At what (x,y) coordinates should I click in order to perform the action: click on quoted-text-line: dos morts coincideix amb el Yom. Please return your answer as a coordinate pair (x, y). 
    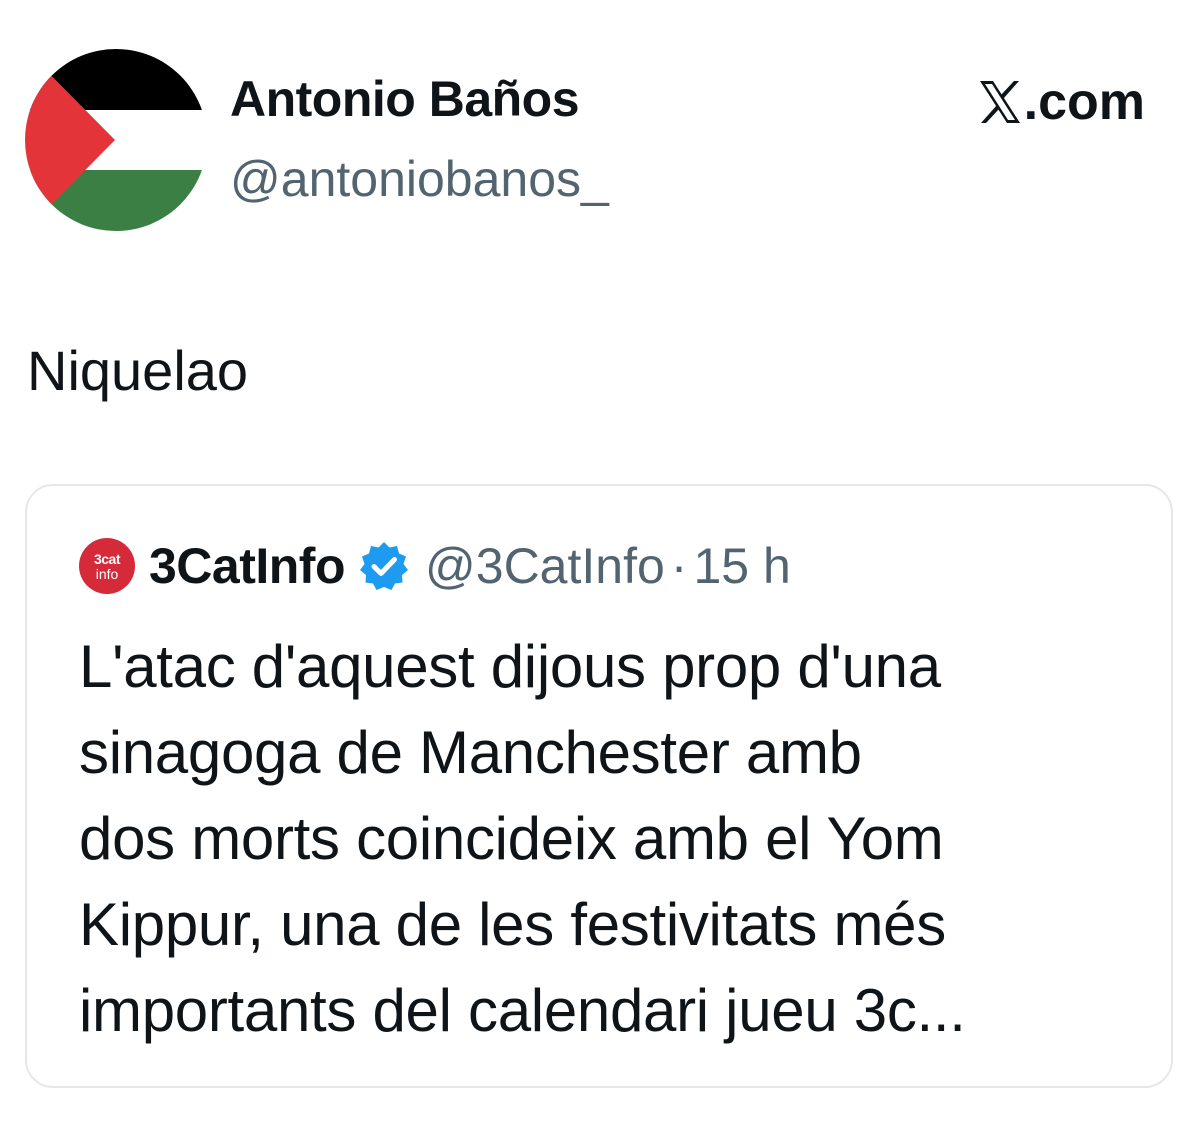
    Looking at the image, I should click on (511, 838).